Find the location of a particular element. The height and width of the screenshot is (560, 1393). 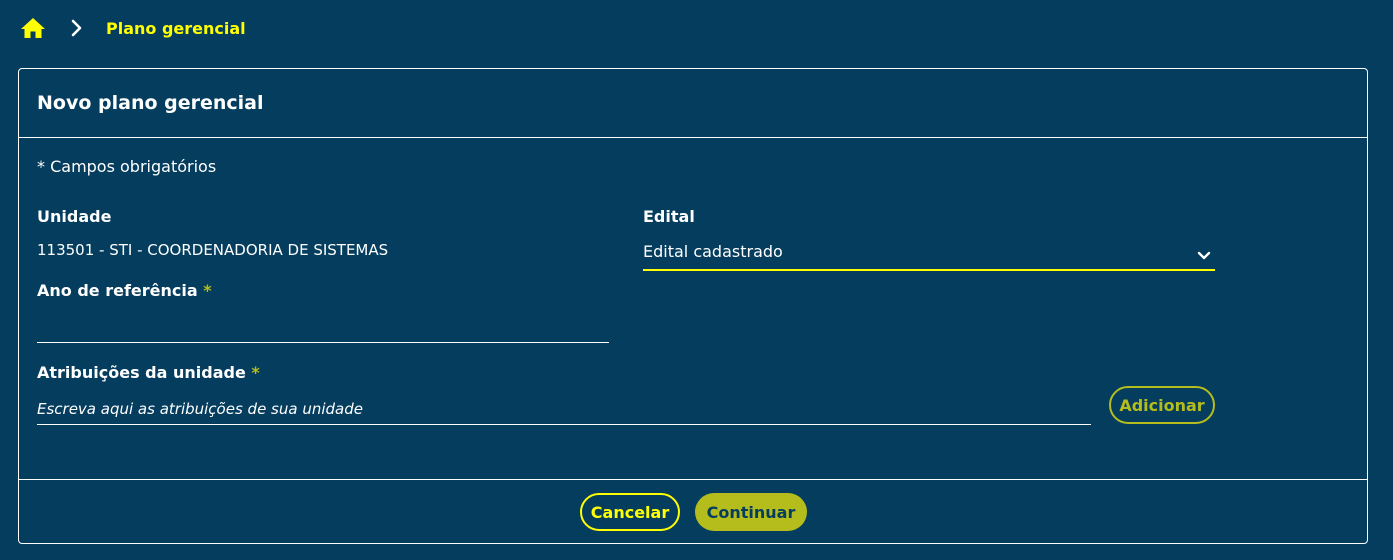

ano-label: Ano de referência * is located at coordinates (124, 290).